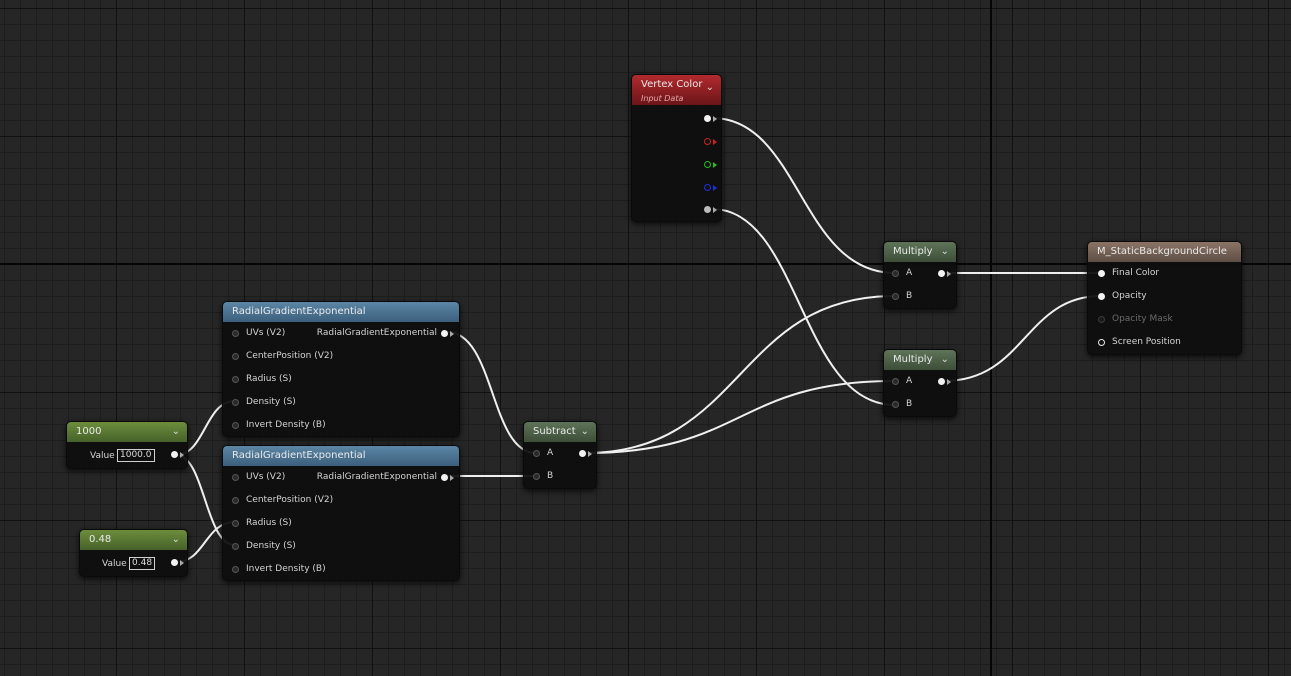 This screenshot has height=676, width=1291. I want to click on subtract-a-label: A, so click(550, 453).